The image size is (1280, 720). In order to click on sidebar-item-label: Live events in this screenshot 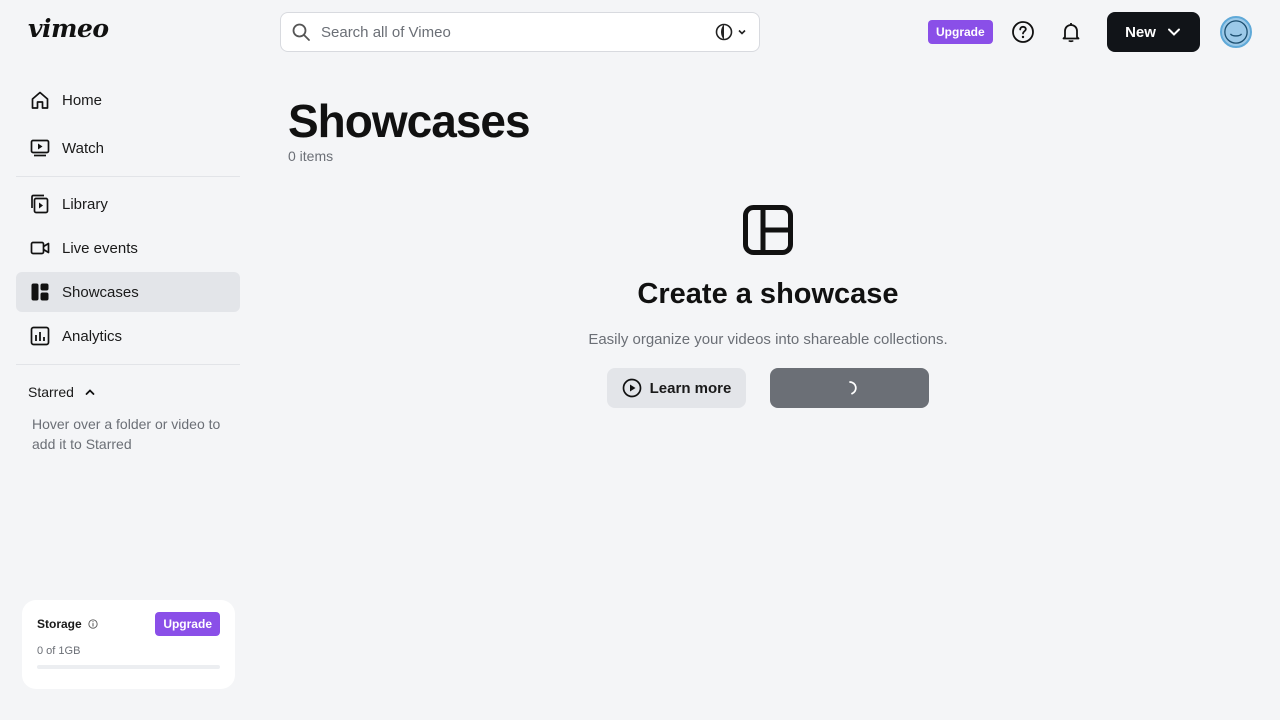, I will do `click(100, 248)`.